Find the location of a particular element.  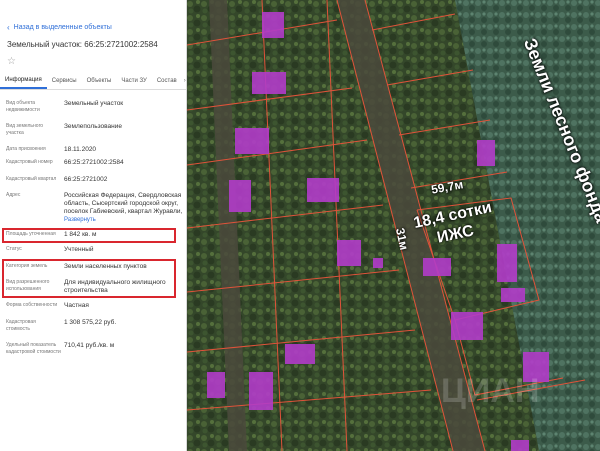

tab-services: Сервисы is located at coordinates (64, 83).